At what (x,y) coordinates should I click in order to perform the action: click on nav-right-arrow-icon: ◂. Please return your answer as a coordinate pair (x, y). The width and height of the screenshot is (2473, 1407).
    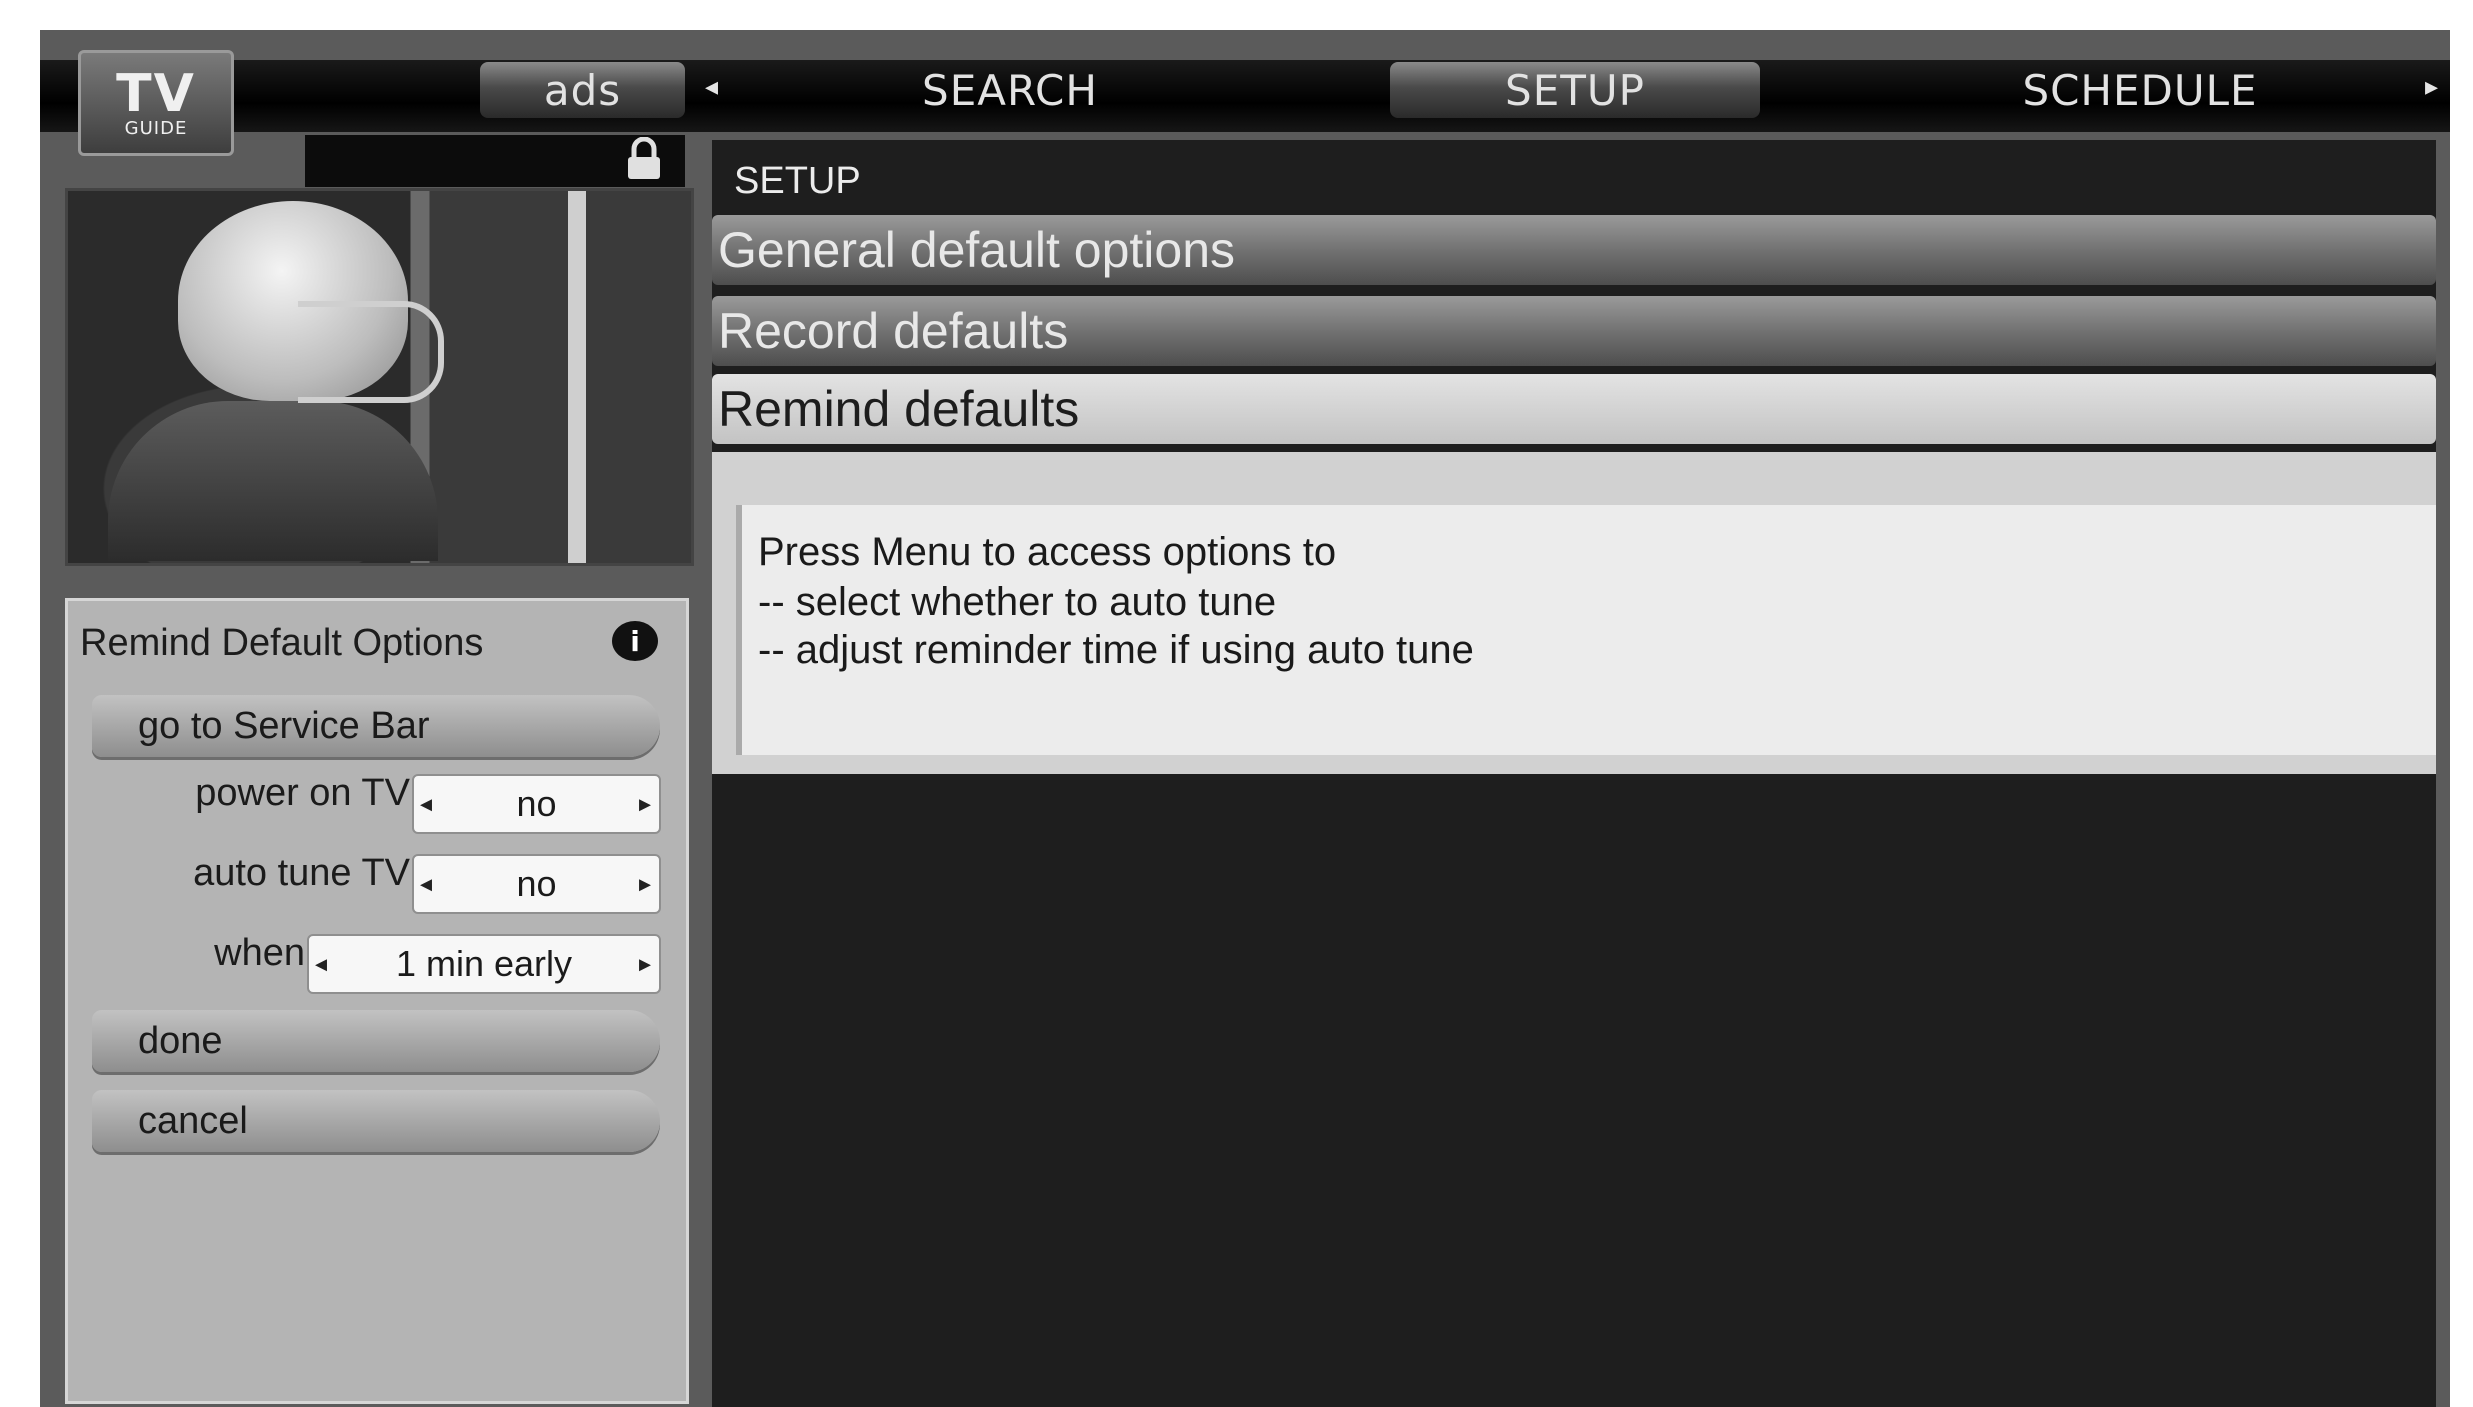
    Looking at the image, I should click on (711, 87).